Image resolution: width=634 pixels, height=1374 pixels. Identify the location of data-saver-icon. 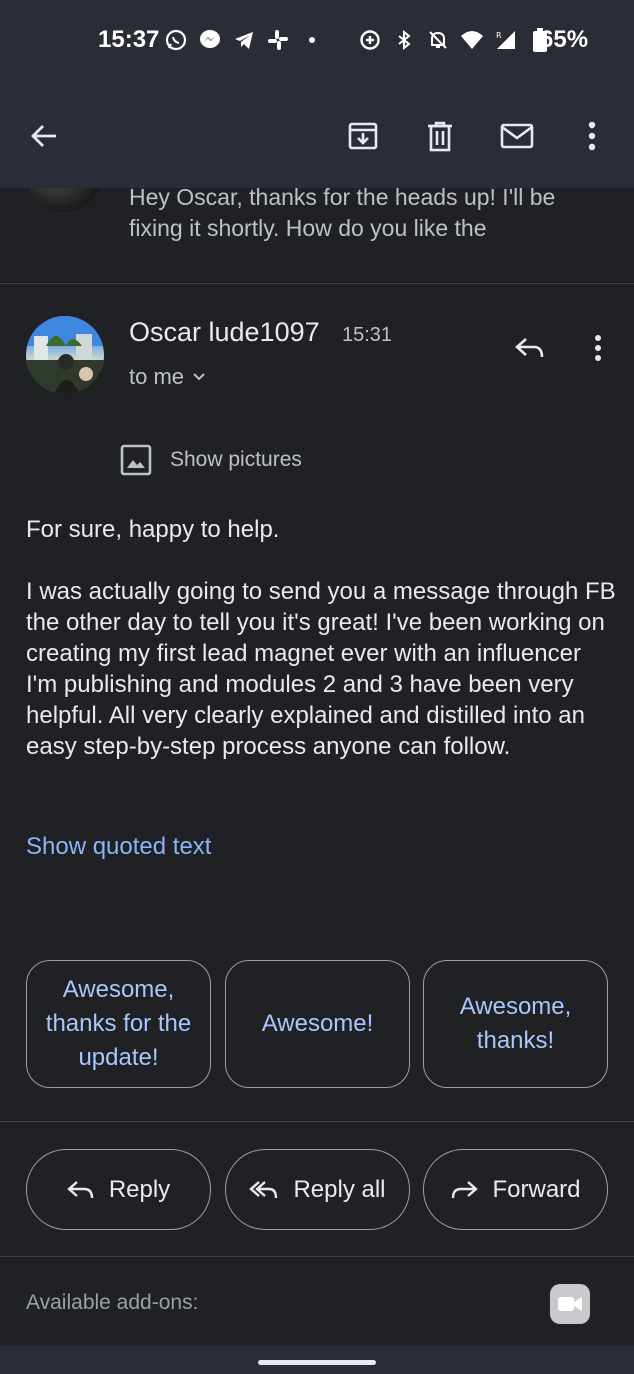
(370, 40).